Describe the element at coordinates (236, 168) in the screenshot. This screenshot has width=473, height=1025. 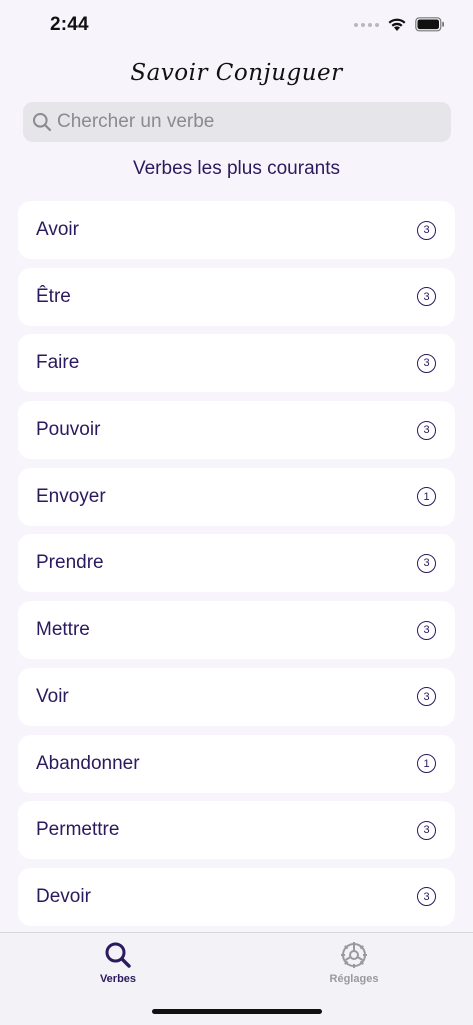
I see `section-title: Verbes les plus courants` at that location.